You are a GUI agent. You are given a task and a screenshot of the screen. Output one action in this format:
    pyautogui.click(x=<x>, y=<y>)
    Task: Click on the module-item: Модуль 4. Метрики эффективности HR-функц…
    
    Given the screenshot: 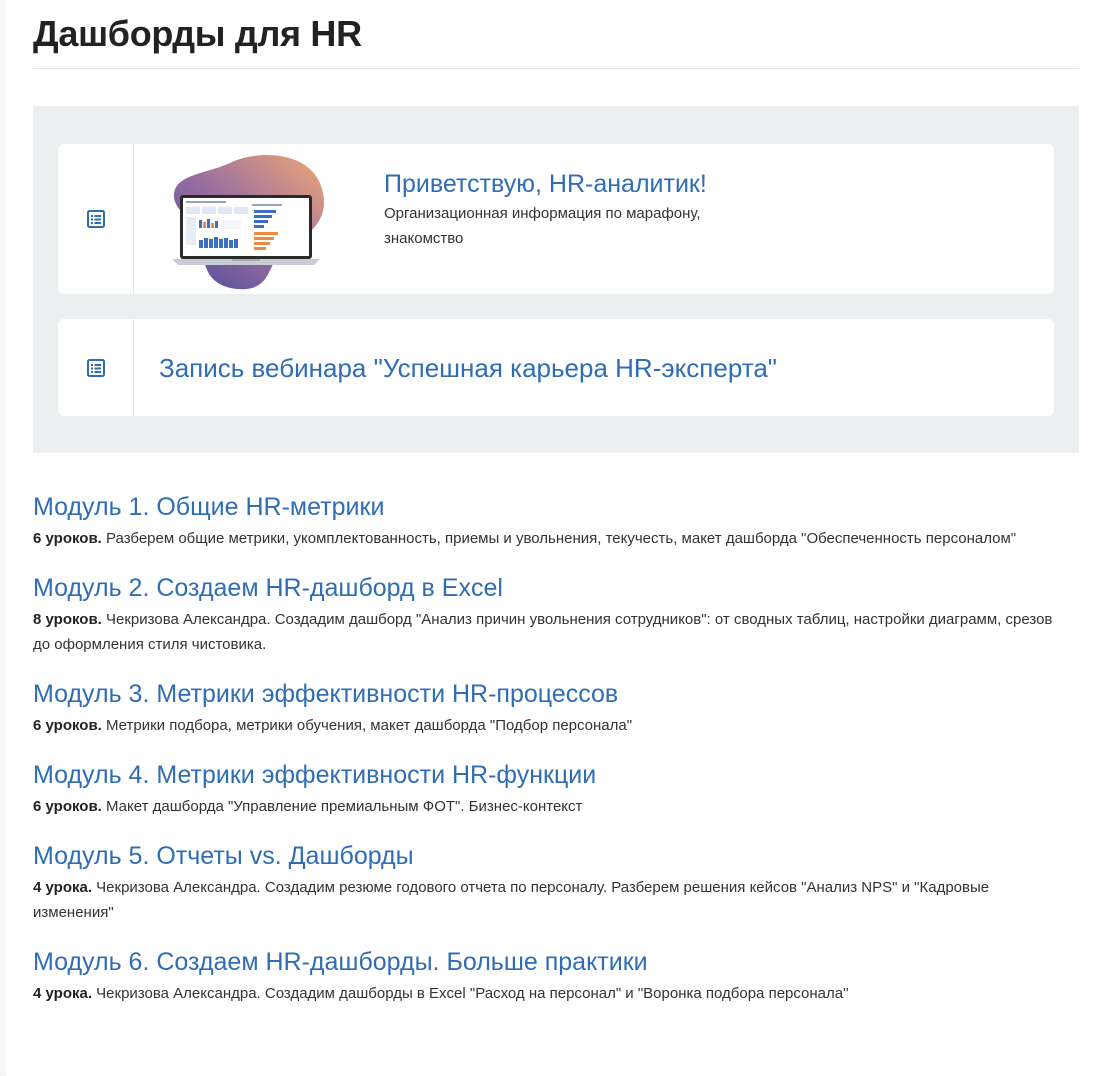 What is the action you would take?
    pyautogui.click(x=556, y=789)
    